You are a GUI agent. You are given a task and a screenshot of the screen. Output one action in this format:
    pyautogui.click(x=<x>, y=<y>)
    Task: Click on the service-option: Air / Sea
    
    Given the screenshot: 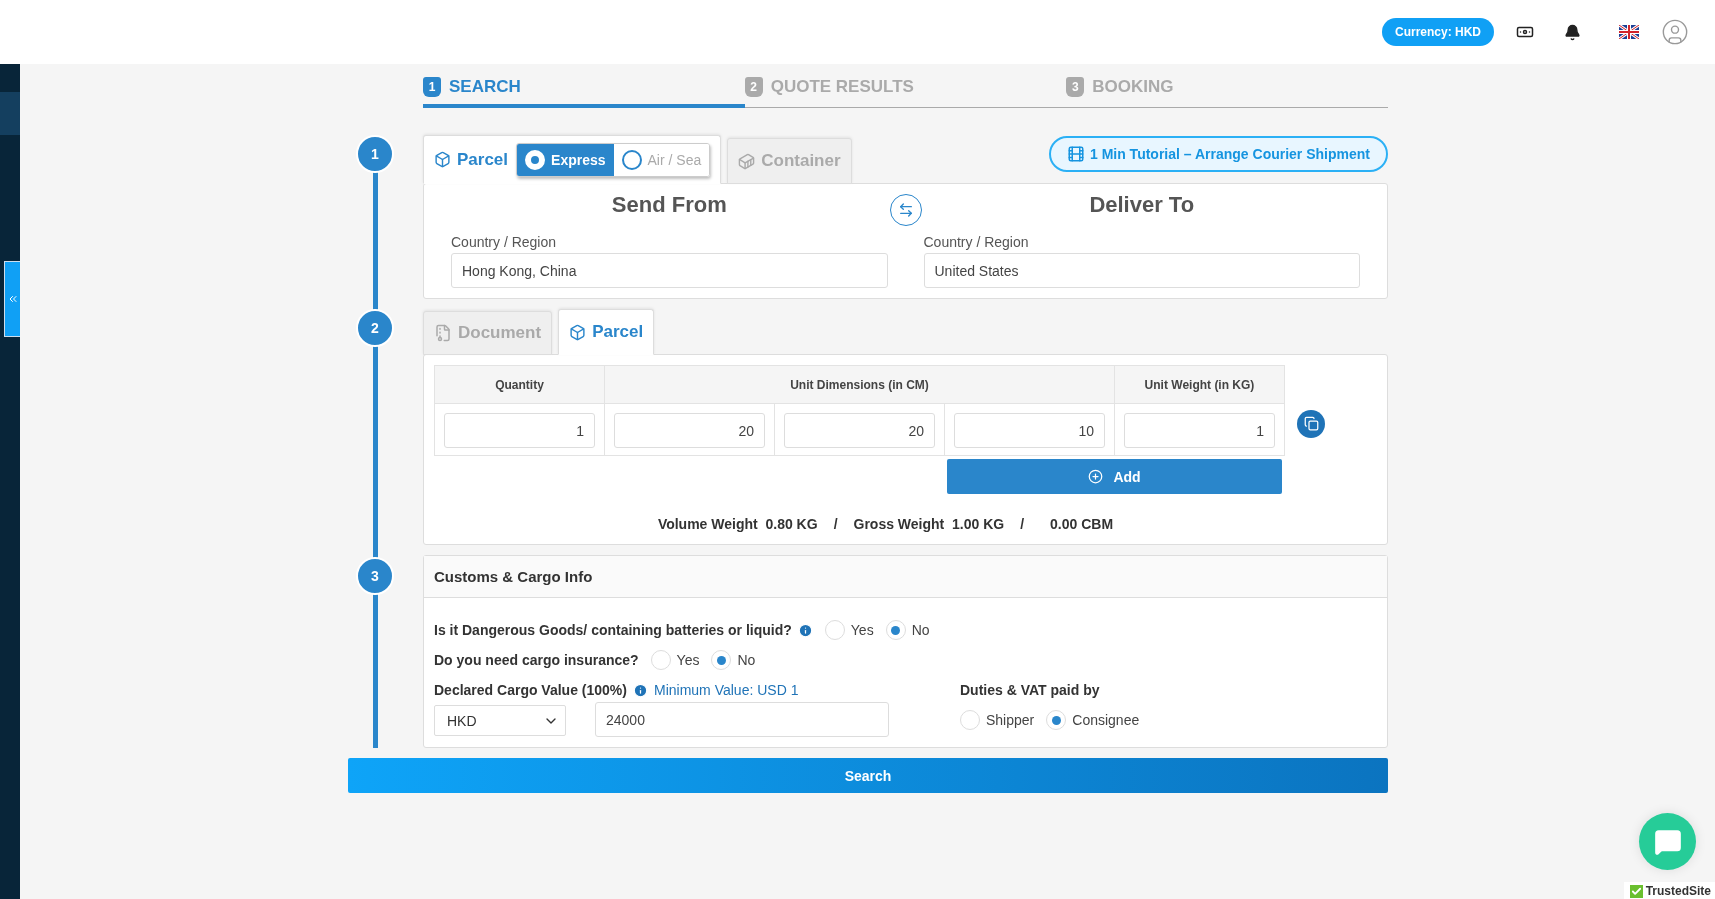 What is the action you would take?
    pyautogui.click(x=661, y=159)
    